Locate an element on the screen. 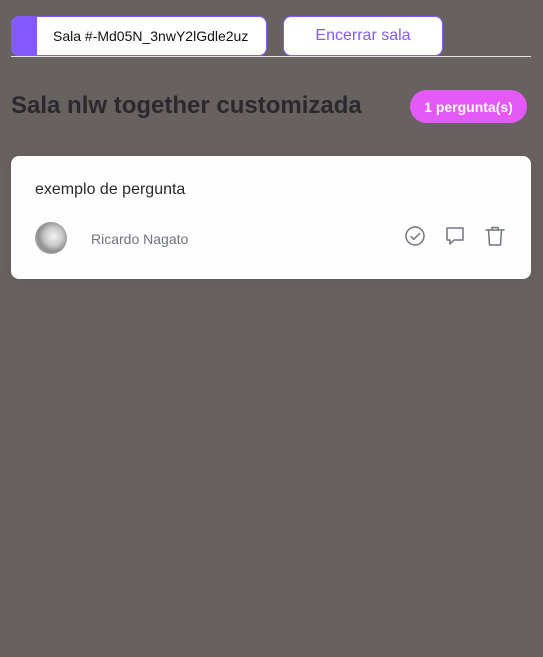 This screenshot has width=543, height=657. question-actions is located at coordinates (455, 236).